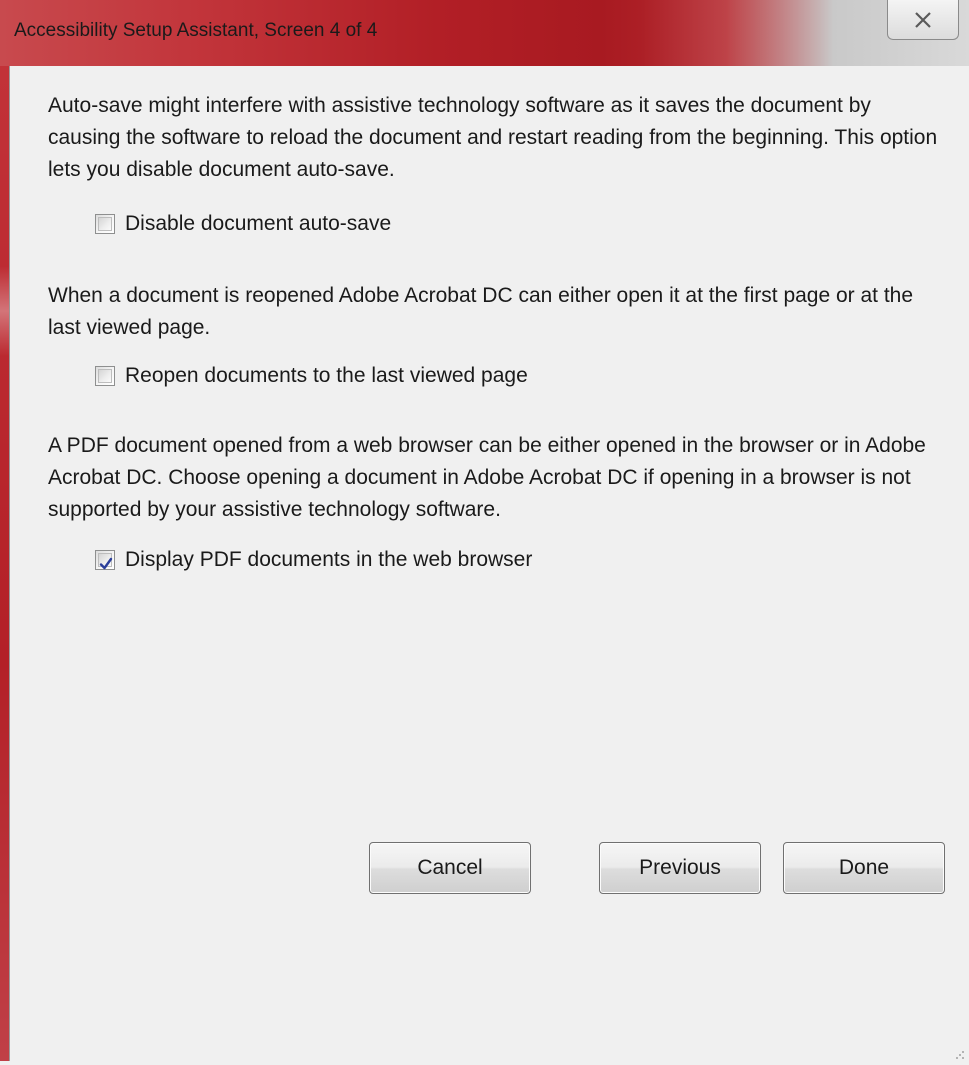 Image resolution: width=969 pixels, height=1065 pixels. I want to click on checkmark-icon, so click(106, 565).